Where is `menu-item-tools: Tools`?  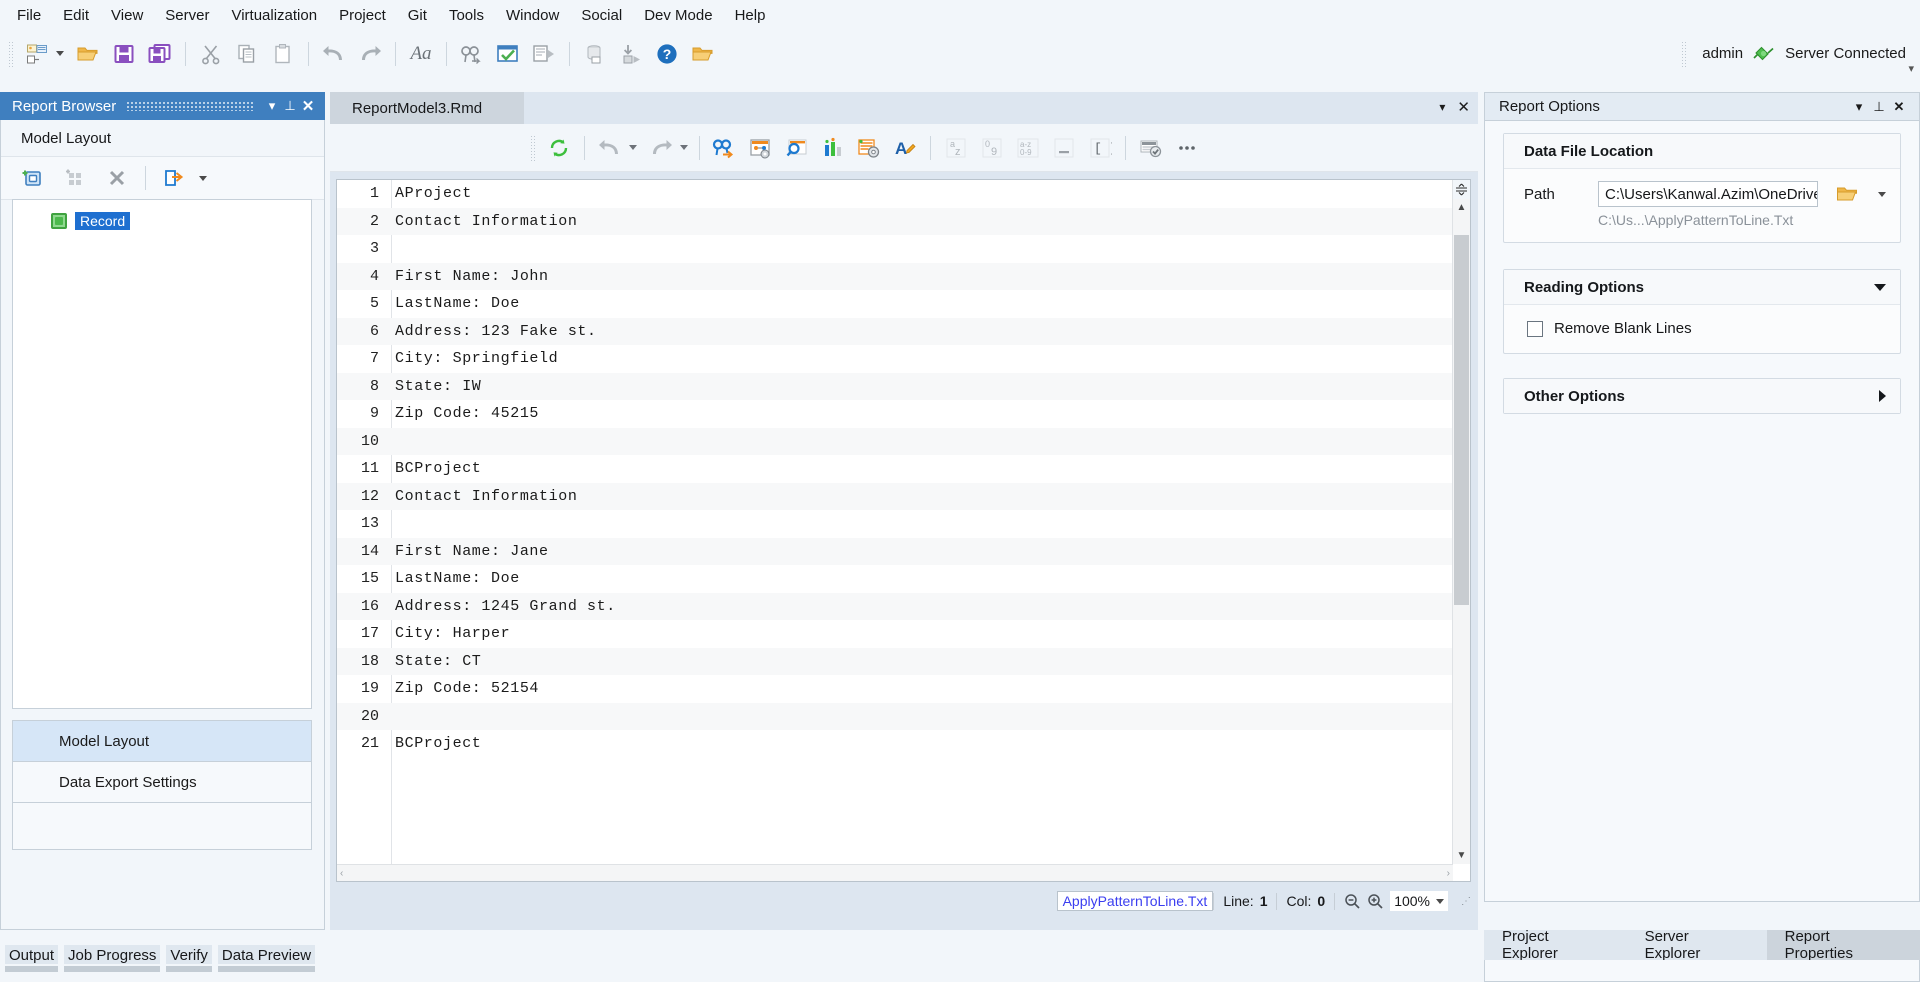
menu-item-tools: Tools is located at coordinates (466, 15).